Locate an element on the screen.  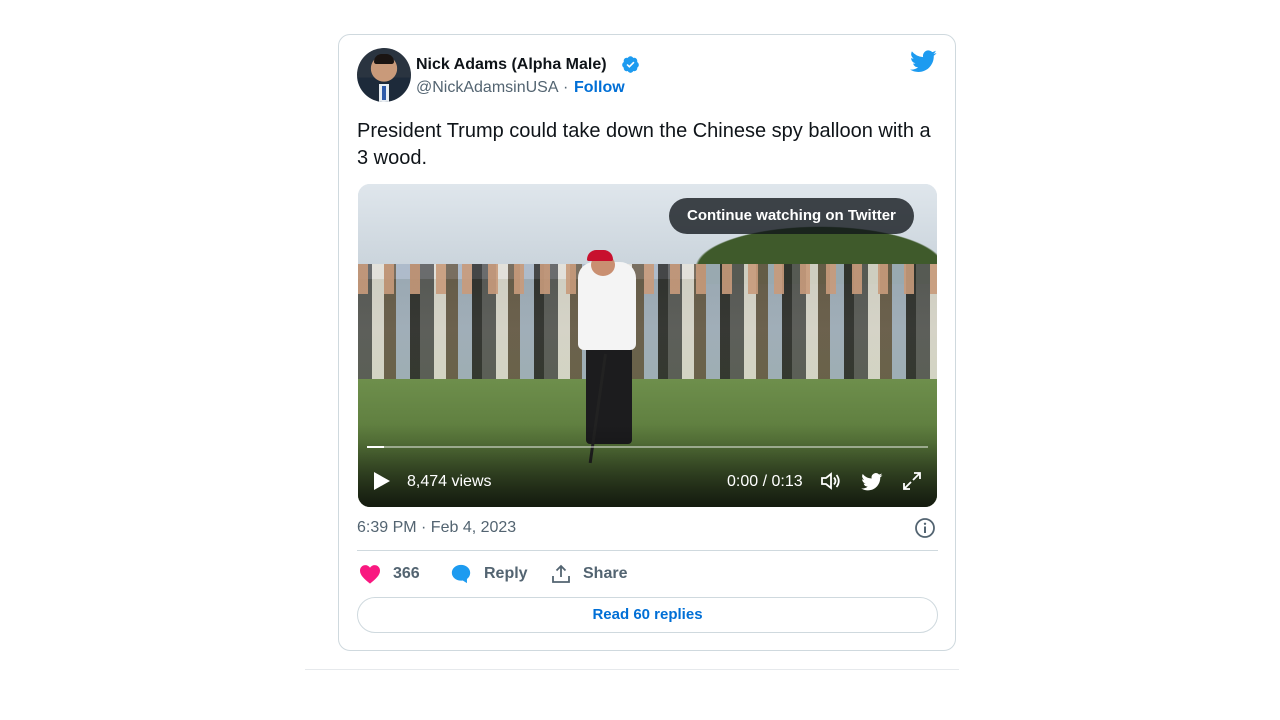
avatar-tie is located at coordinates (384, 93).